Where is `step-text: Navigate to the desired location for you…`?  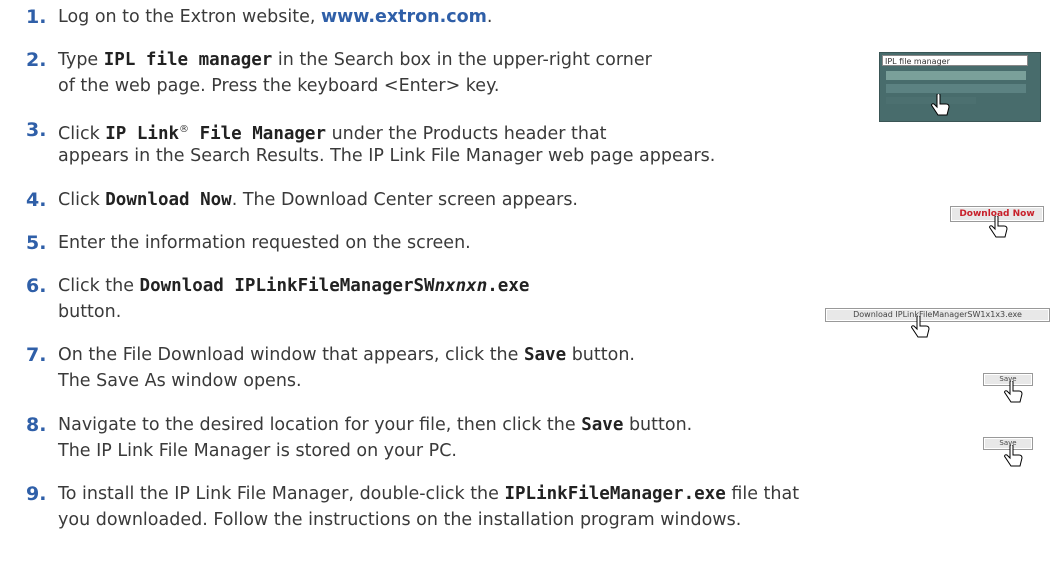 step-text: Navigate to the desired location for you… is located at coordinates (320, 425).